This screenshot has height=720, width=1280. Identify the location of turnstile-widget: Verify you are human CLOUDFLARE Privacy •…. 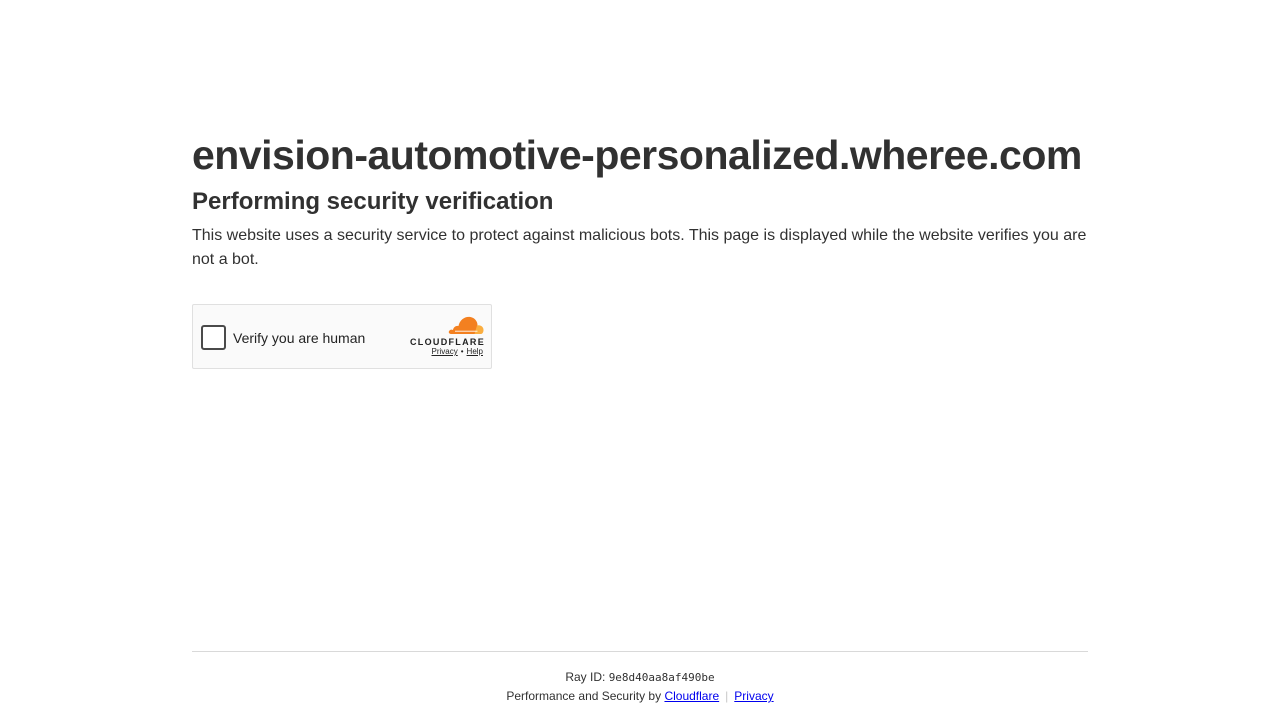
(342, 336).